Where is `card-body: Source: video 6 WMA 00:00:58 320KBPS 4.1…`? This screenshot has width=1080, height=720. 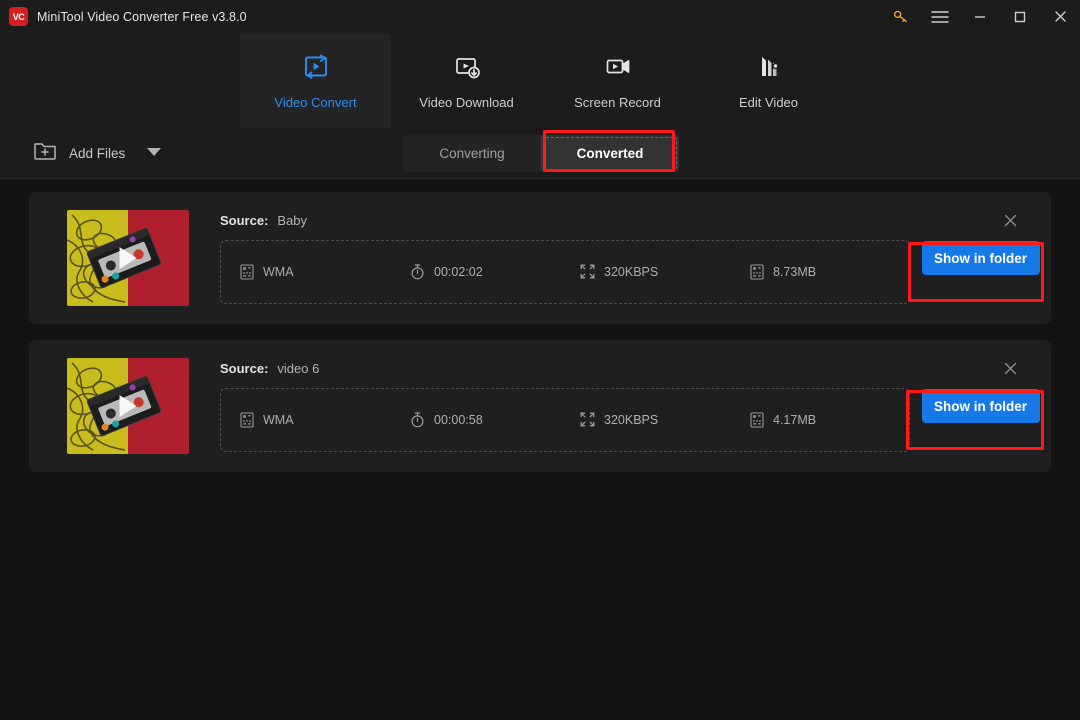
card-body: Source: video 6 WMA 00:00:58 320KBPS 4.1… is located at coordinates (565, 406).